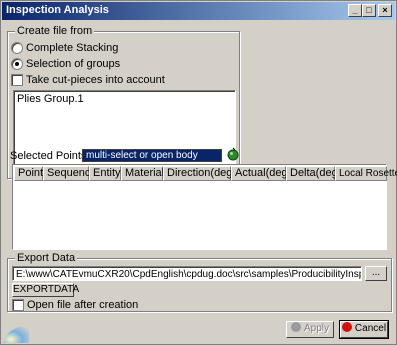  Describe the element at coordinates (17, 48) in the screenshot. I see `complete-stacking-radio` at that location.